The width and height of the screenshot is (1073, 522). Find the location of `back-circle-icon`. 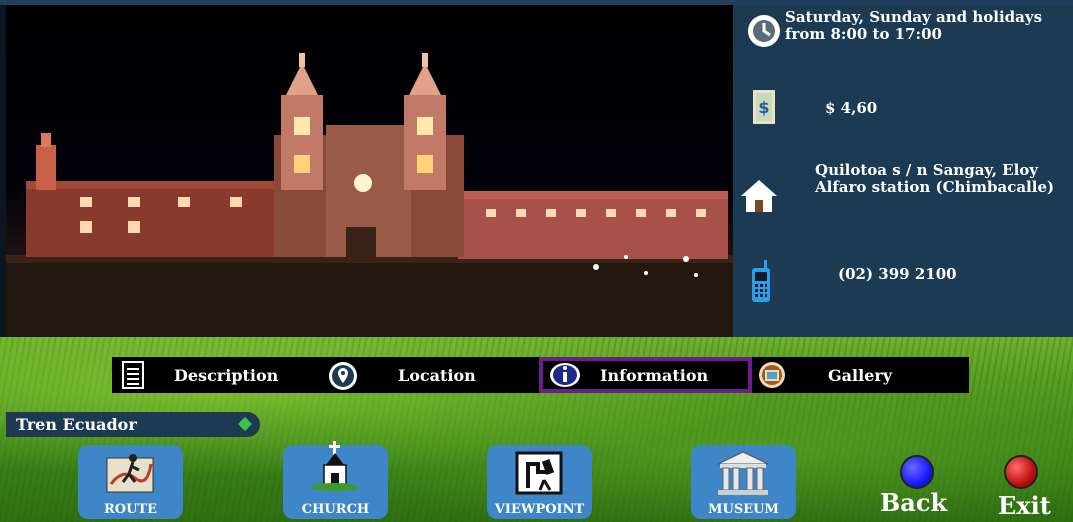

back-circle-icon is located at coordinates (917, 472).